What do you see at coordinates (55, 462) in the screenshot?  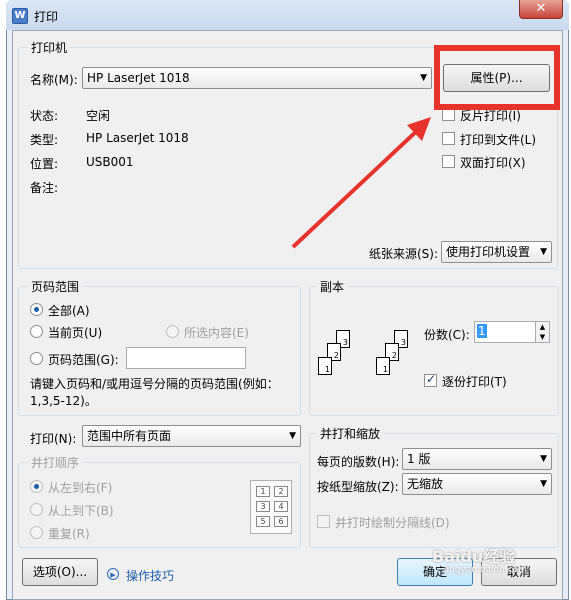 I see `order-title: 并打顺序` at bounding box center [55, 462].